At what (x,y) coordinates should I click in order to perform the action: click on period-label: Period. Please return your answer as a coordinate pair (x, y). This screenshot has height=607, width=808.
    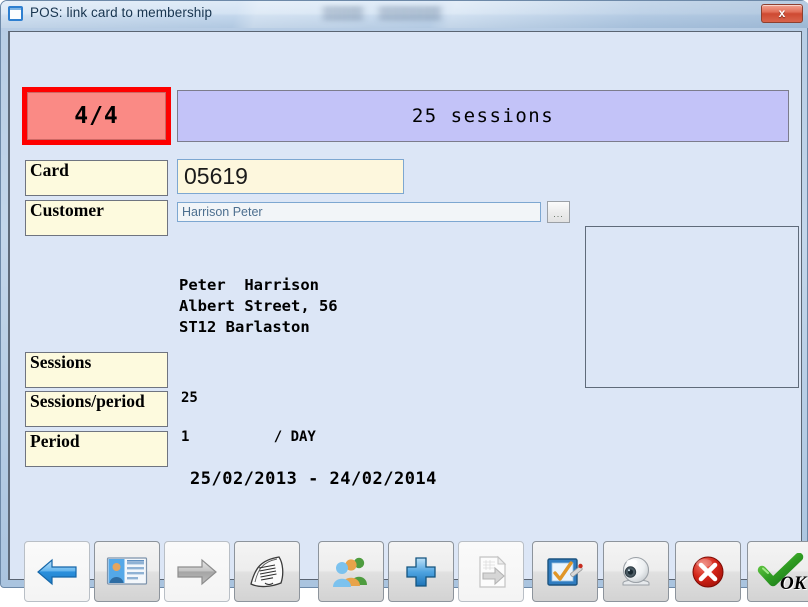
    Looking at the image, I should click on (96, 449).